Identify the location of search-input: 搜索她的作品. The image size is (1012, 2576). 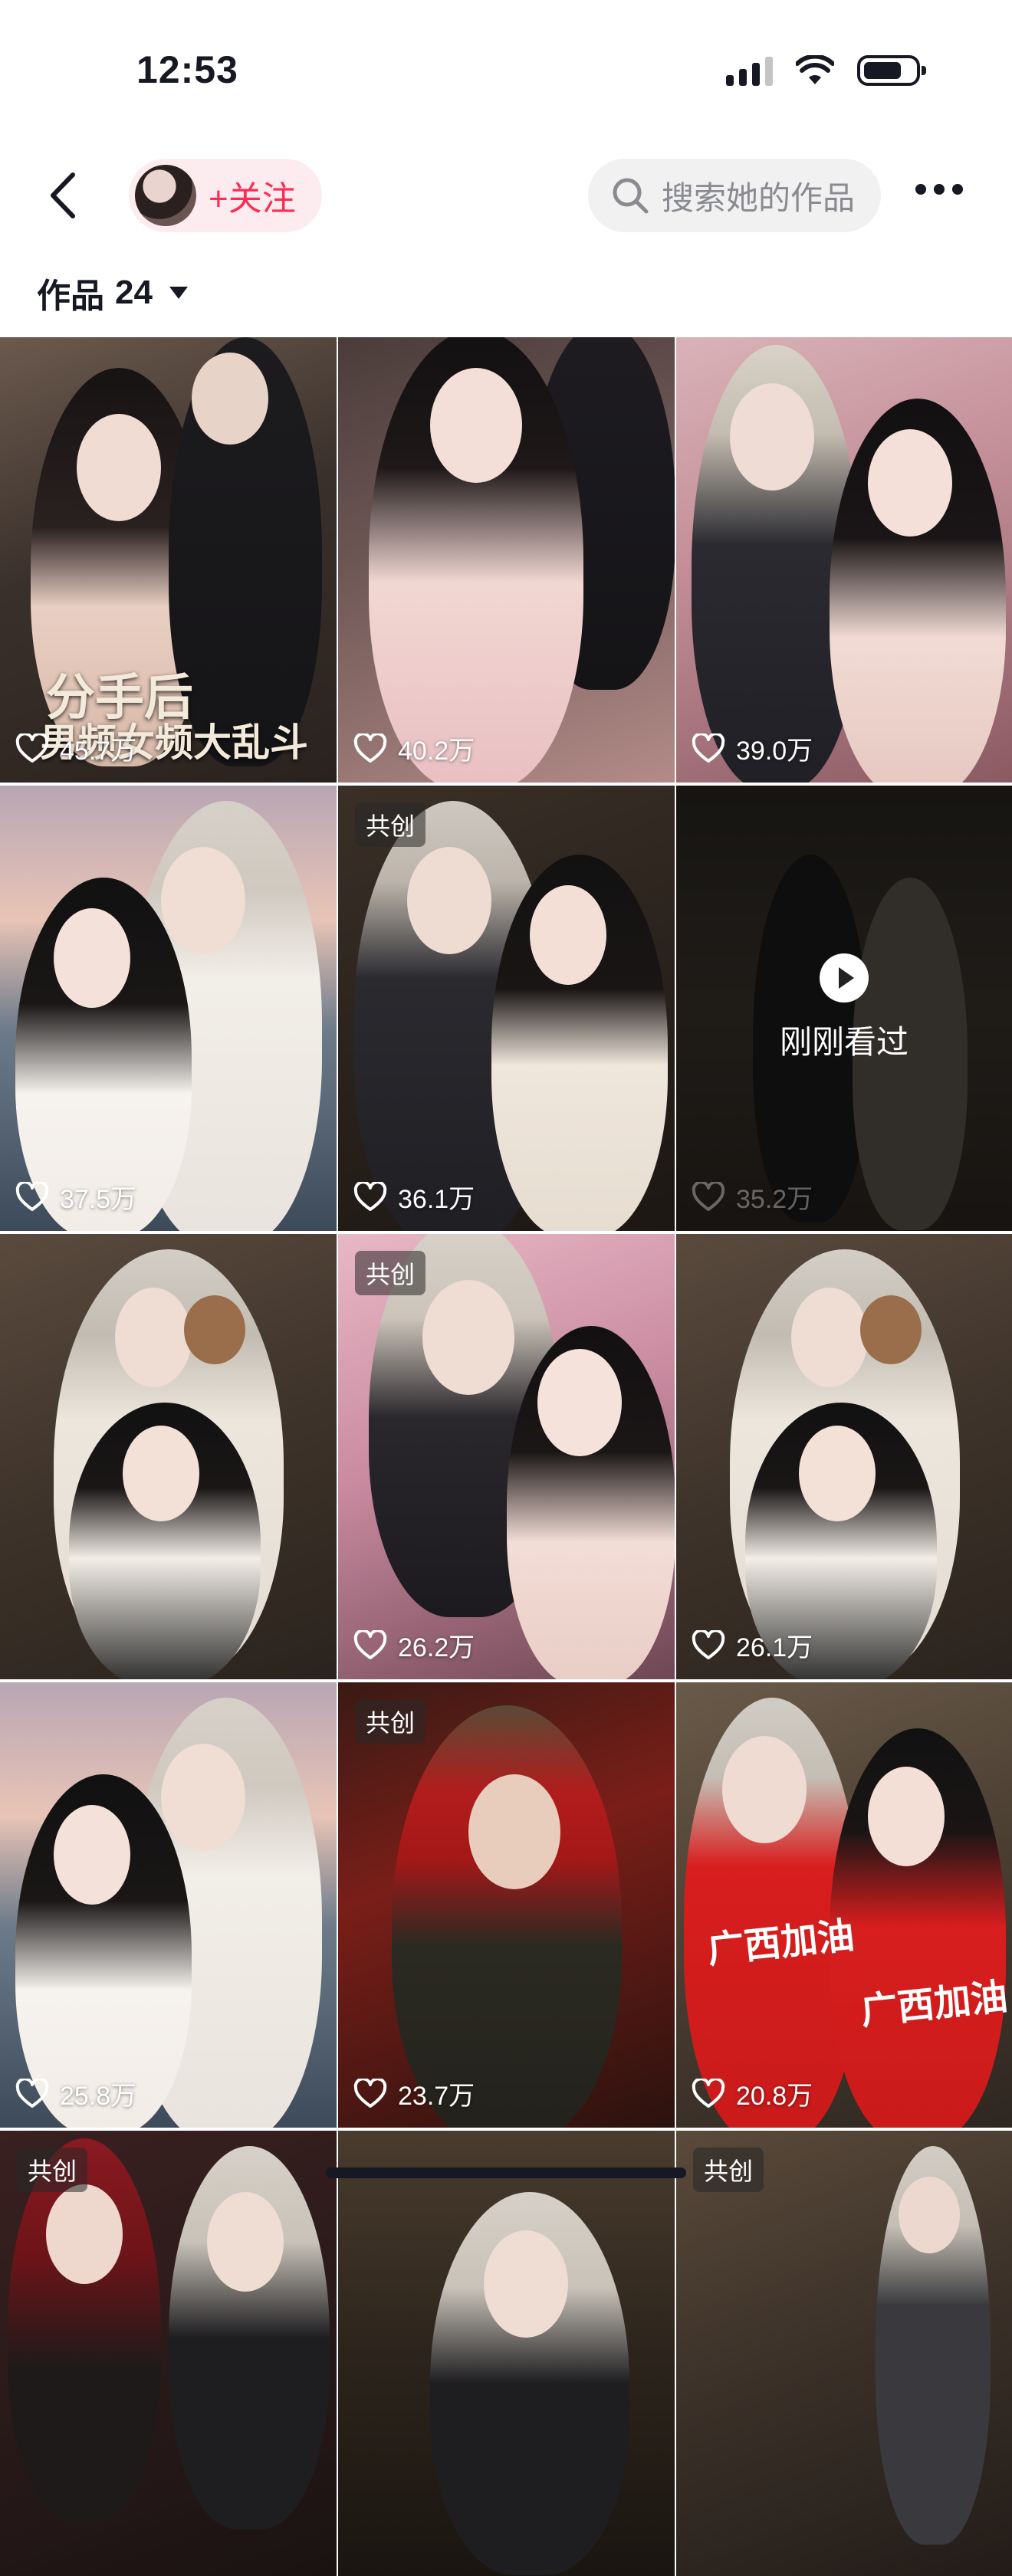
(735, 195).